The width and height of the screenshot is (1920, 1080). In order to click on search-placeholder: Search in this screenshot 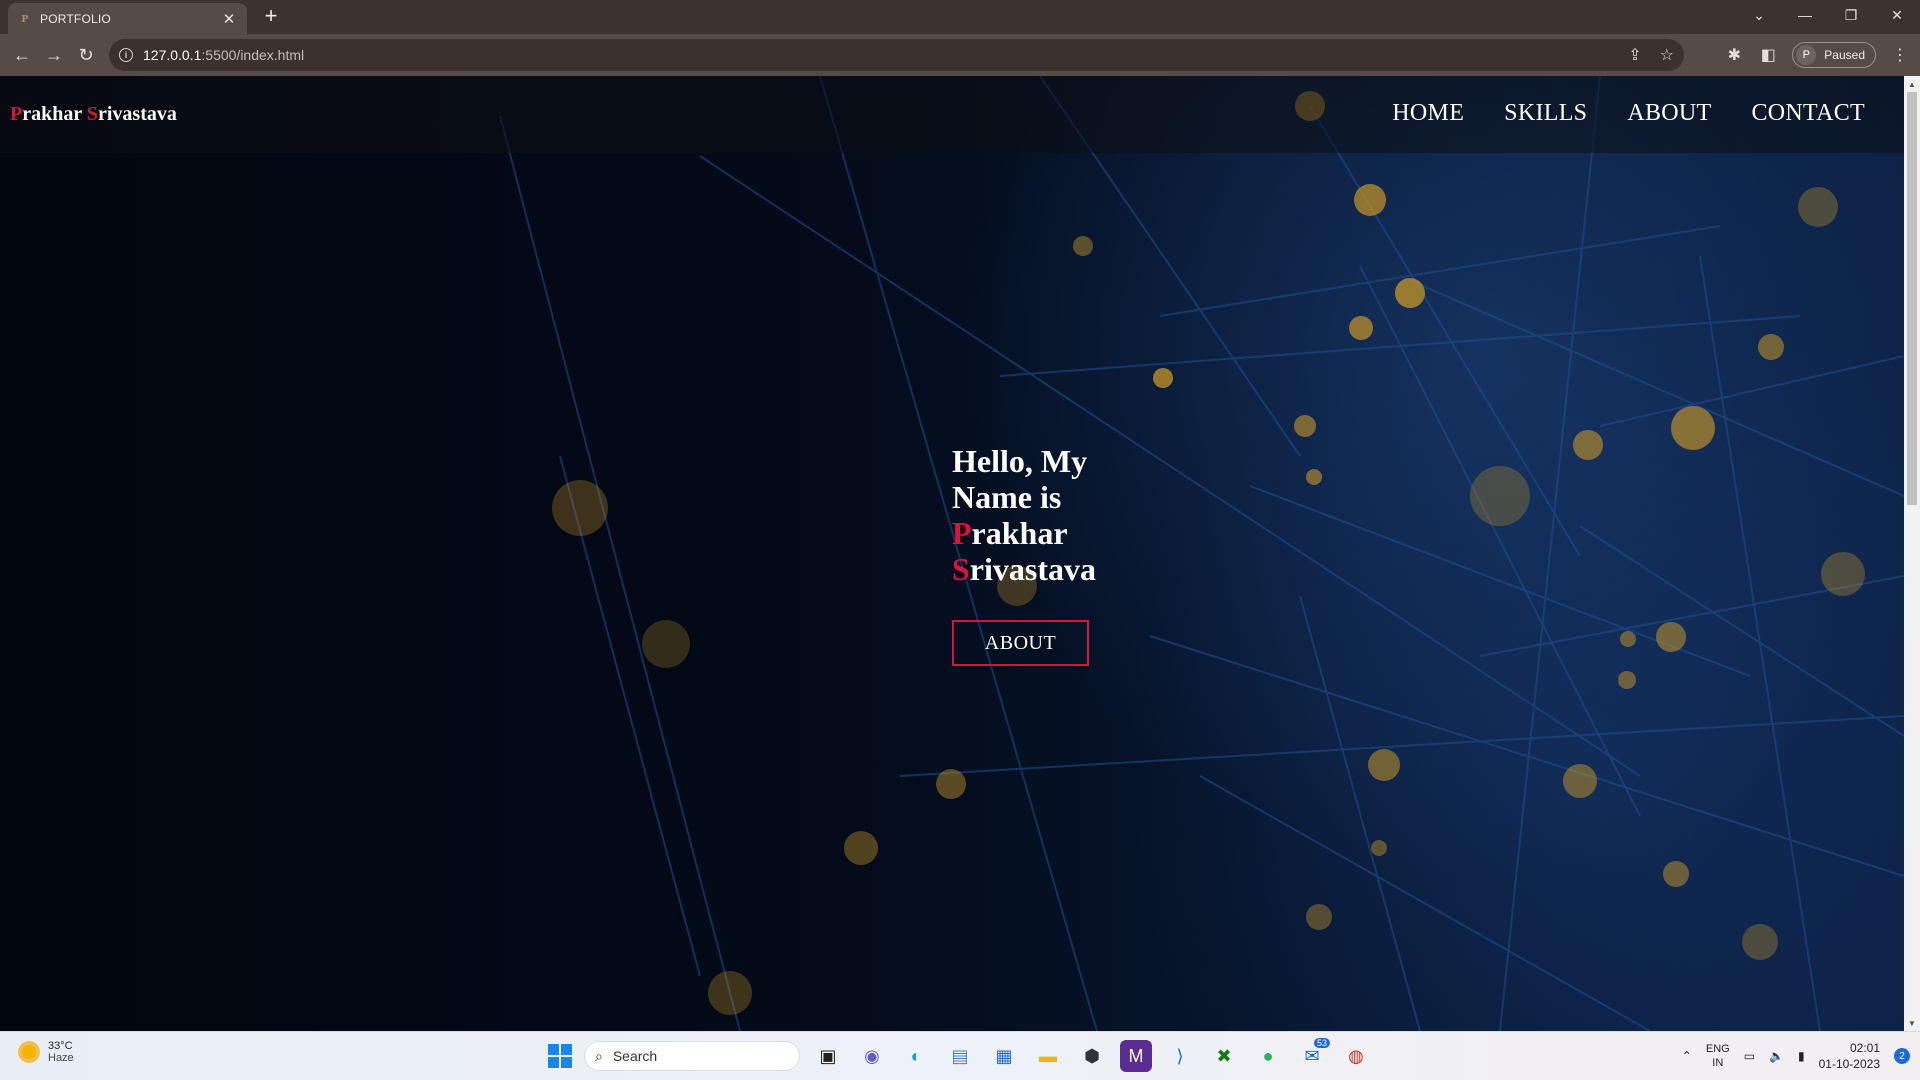, I will do `click(635, 1056)`.